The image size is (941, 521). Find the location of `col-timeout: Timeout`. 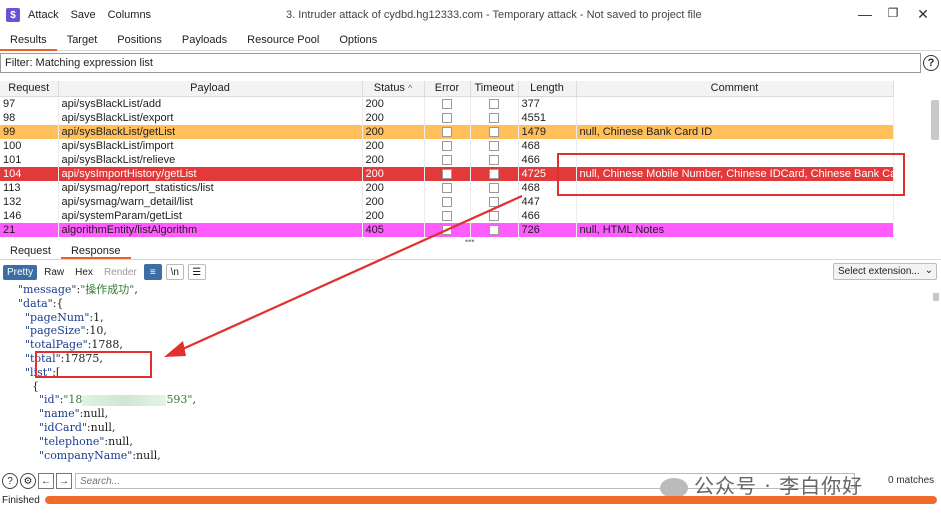

col-timeout: Timeout is located at coordinates (494, 89).